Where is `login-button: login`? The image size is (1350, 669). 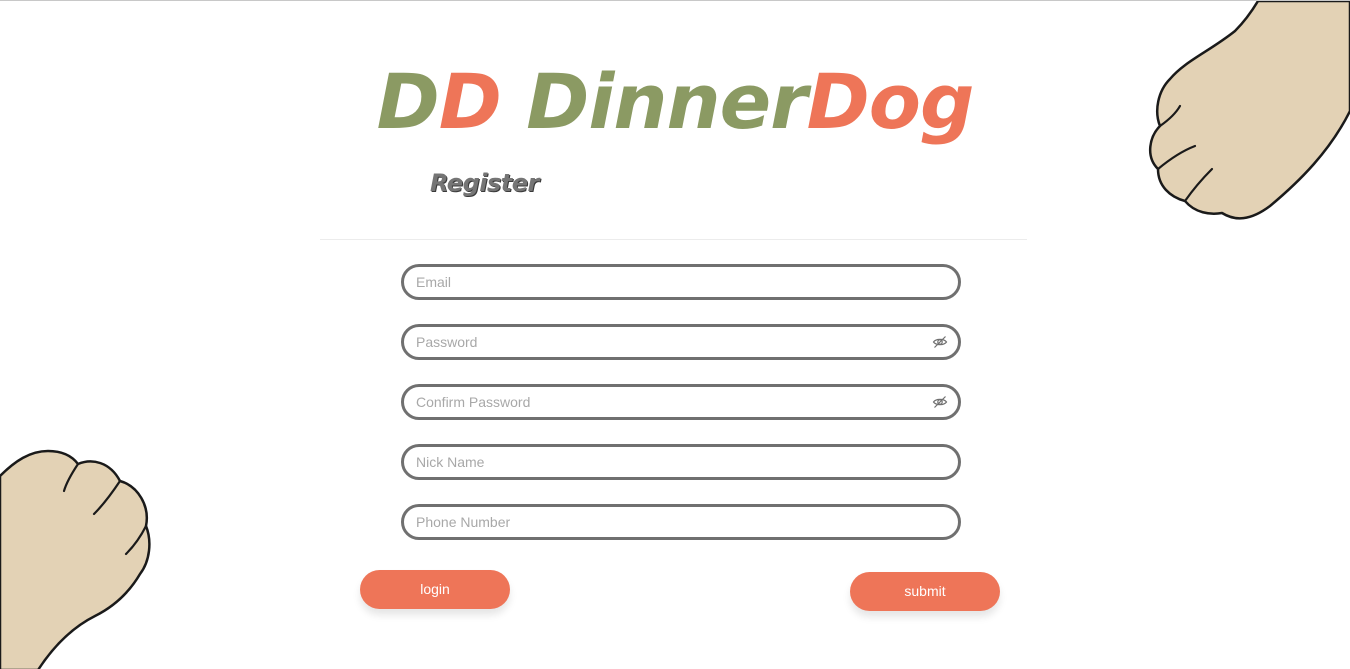 login-button: login is located at coordinates (435, 589).